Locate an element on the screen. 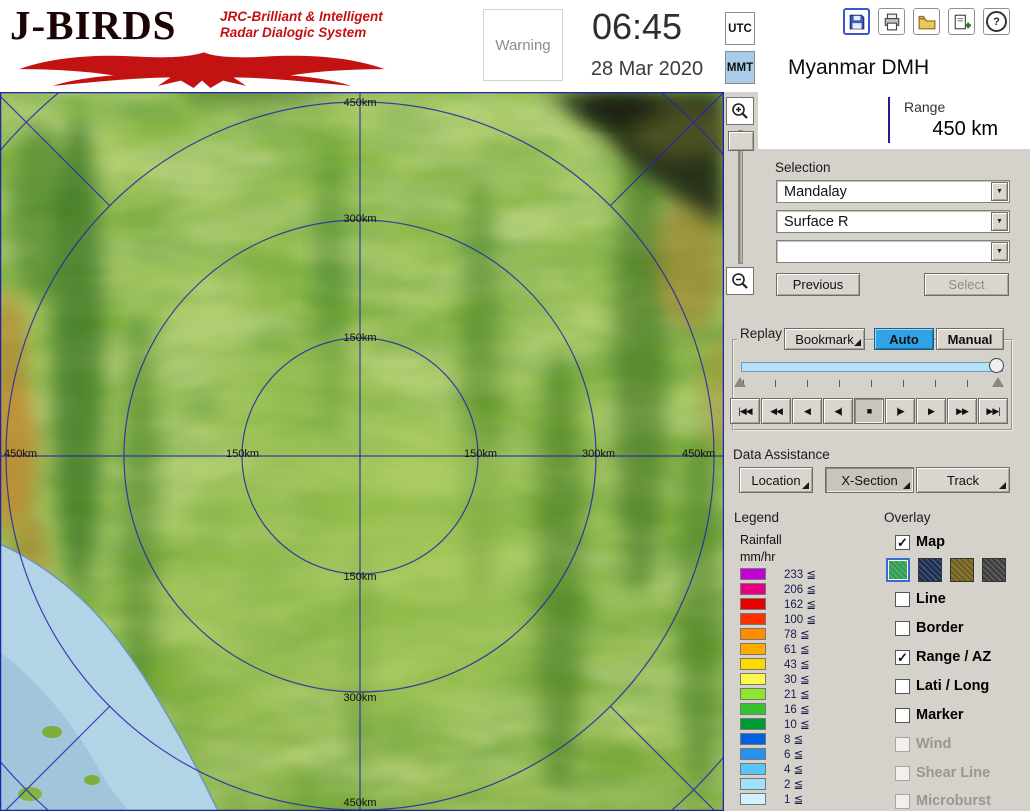 The height and width of the screenshot is (811, 1030). auto-mode-button: Auto is located at coordinates (904, 339).